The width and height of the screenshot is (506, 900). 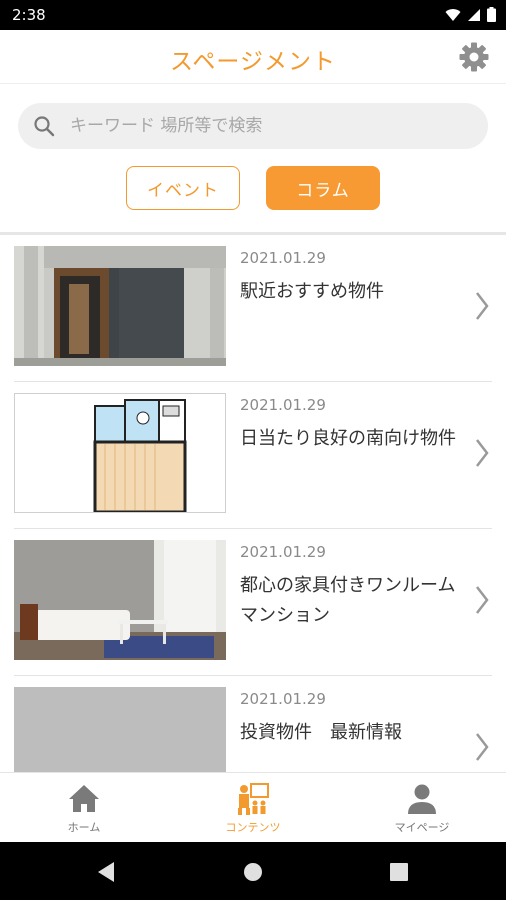 I want to click on home-icon, so click(x=84, y=799).